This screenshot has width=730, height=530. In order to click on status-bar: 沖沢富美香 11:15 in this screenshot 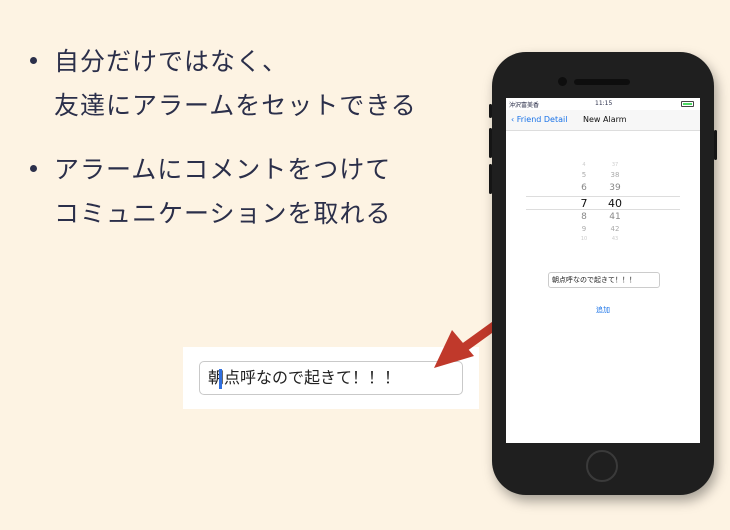, I will do `click(603, 104)`.